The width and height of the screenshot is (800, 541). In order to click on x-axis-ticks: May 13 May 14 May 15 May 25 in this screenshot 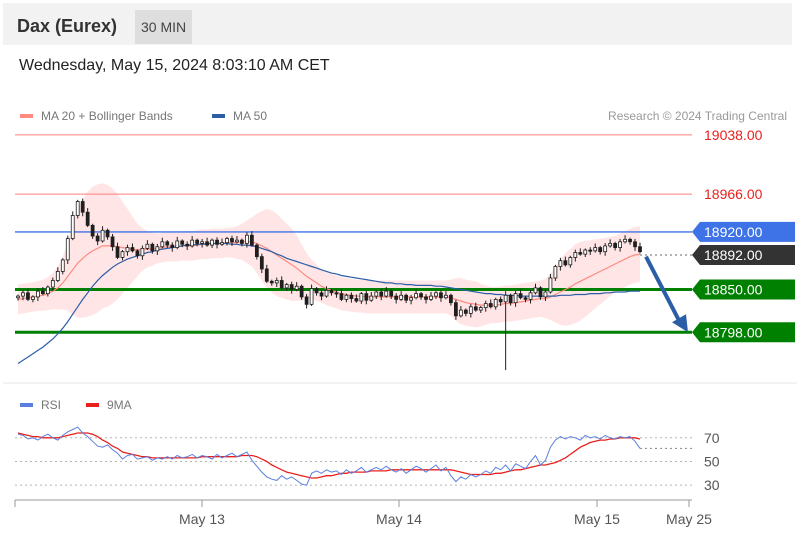, I will do `click(445, 513)`.